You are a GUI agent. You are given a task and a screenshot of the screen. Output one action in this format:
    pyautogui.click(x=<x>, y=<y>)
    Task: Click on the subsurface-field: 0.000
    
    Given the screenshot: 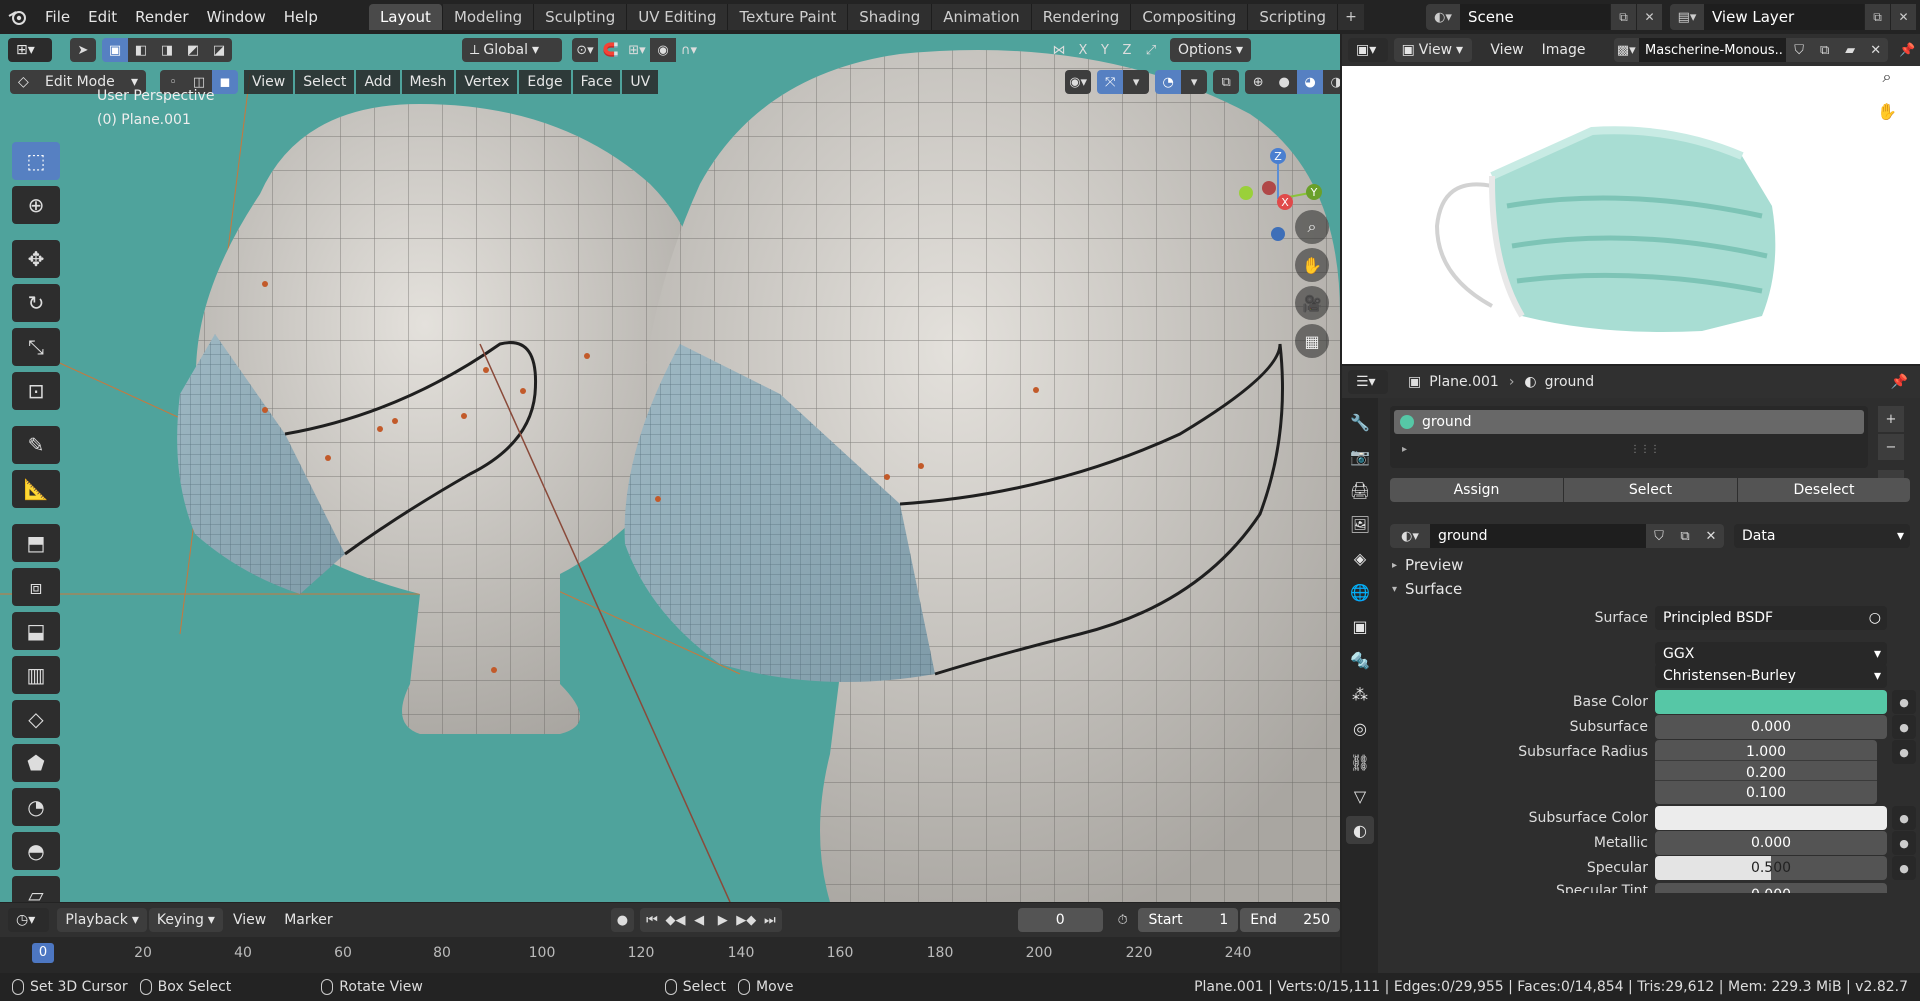 What is the action you would take?
    pyautogui.click(x=1771, y=727)
    